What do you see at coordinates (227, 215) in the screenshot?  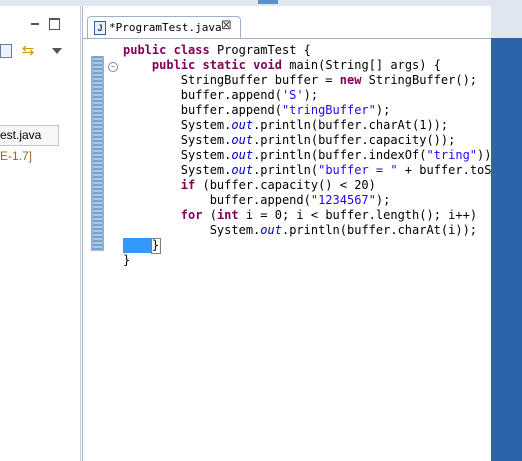 I see `code-token-kw: int` at bounding box center [227, 215].